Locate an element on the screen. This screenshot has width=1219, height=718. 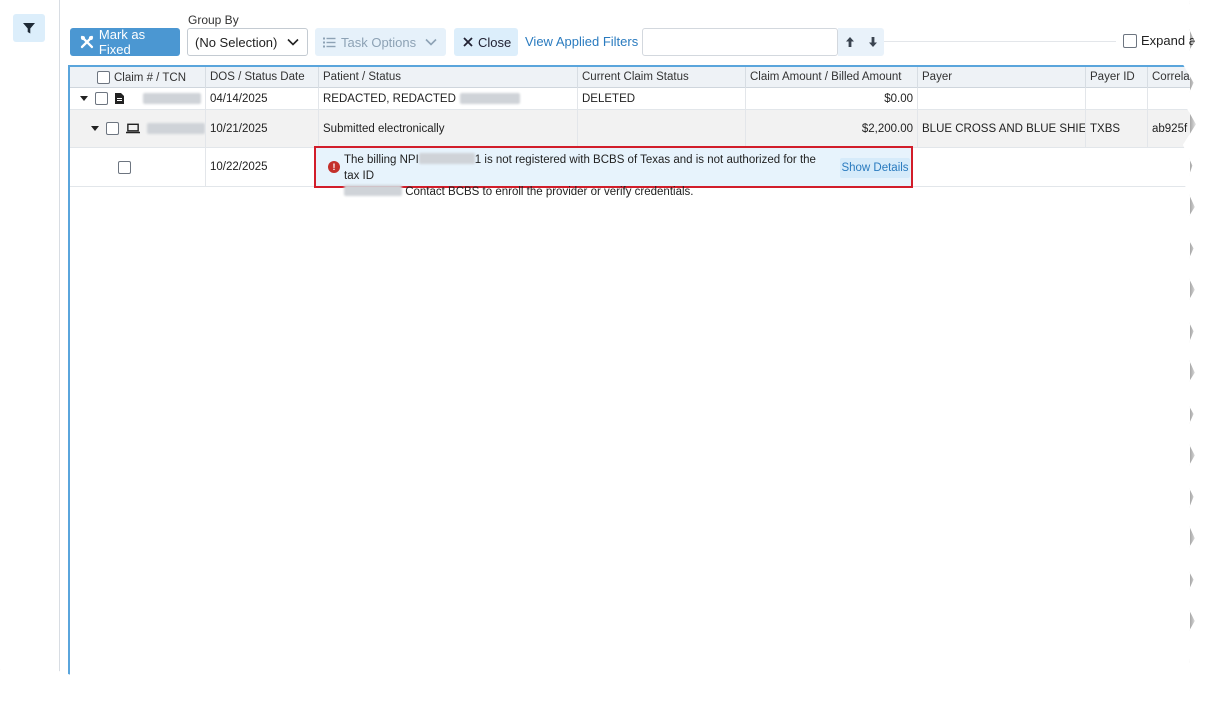
column-header-payer: Payer is located at coordinates (1002, 77).